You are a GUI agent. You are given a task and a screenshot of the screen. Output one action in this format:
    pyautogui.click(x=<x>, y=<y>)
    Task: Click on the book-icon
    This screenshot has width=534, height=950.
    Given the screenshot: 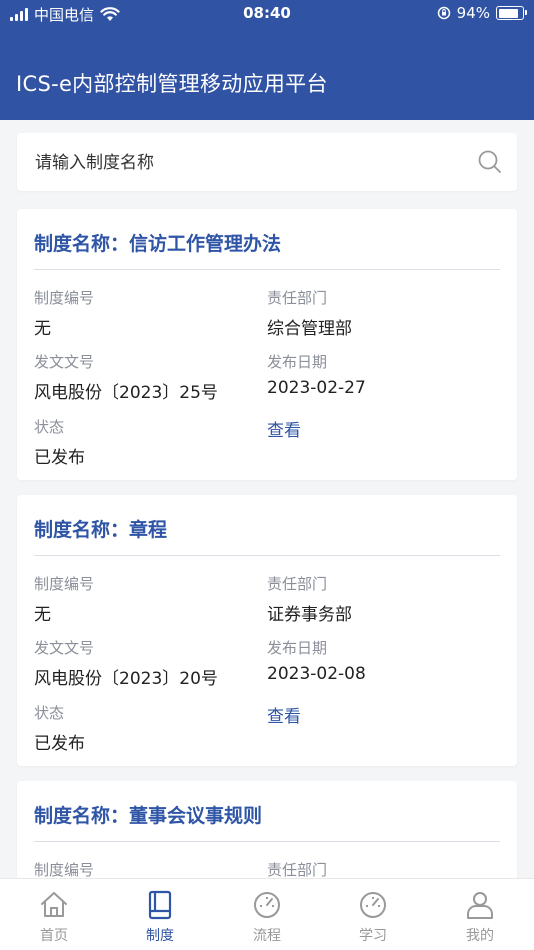 What is the action you would take?
    pyautogui.click(x=160, y=905)
    